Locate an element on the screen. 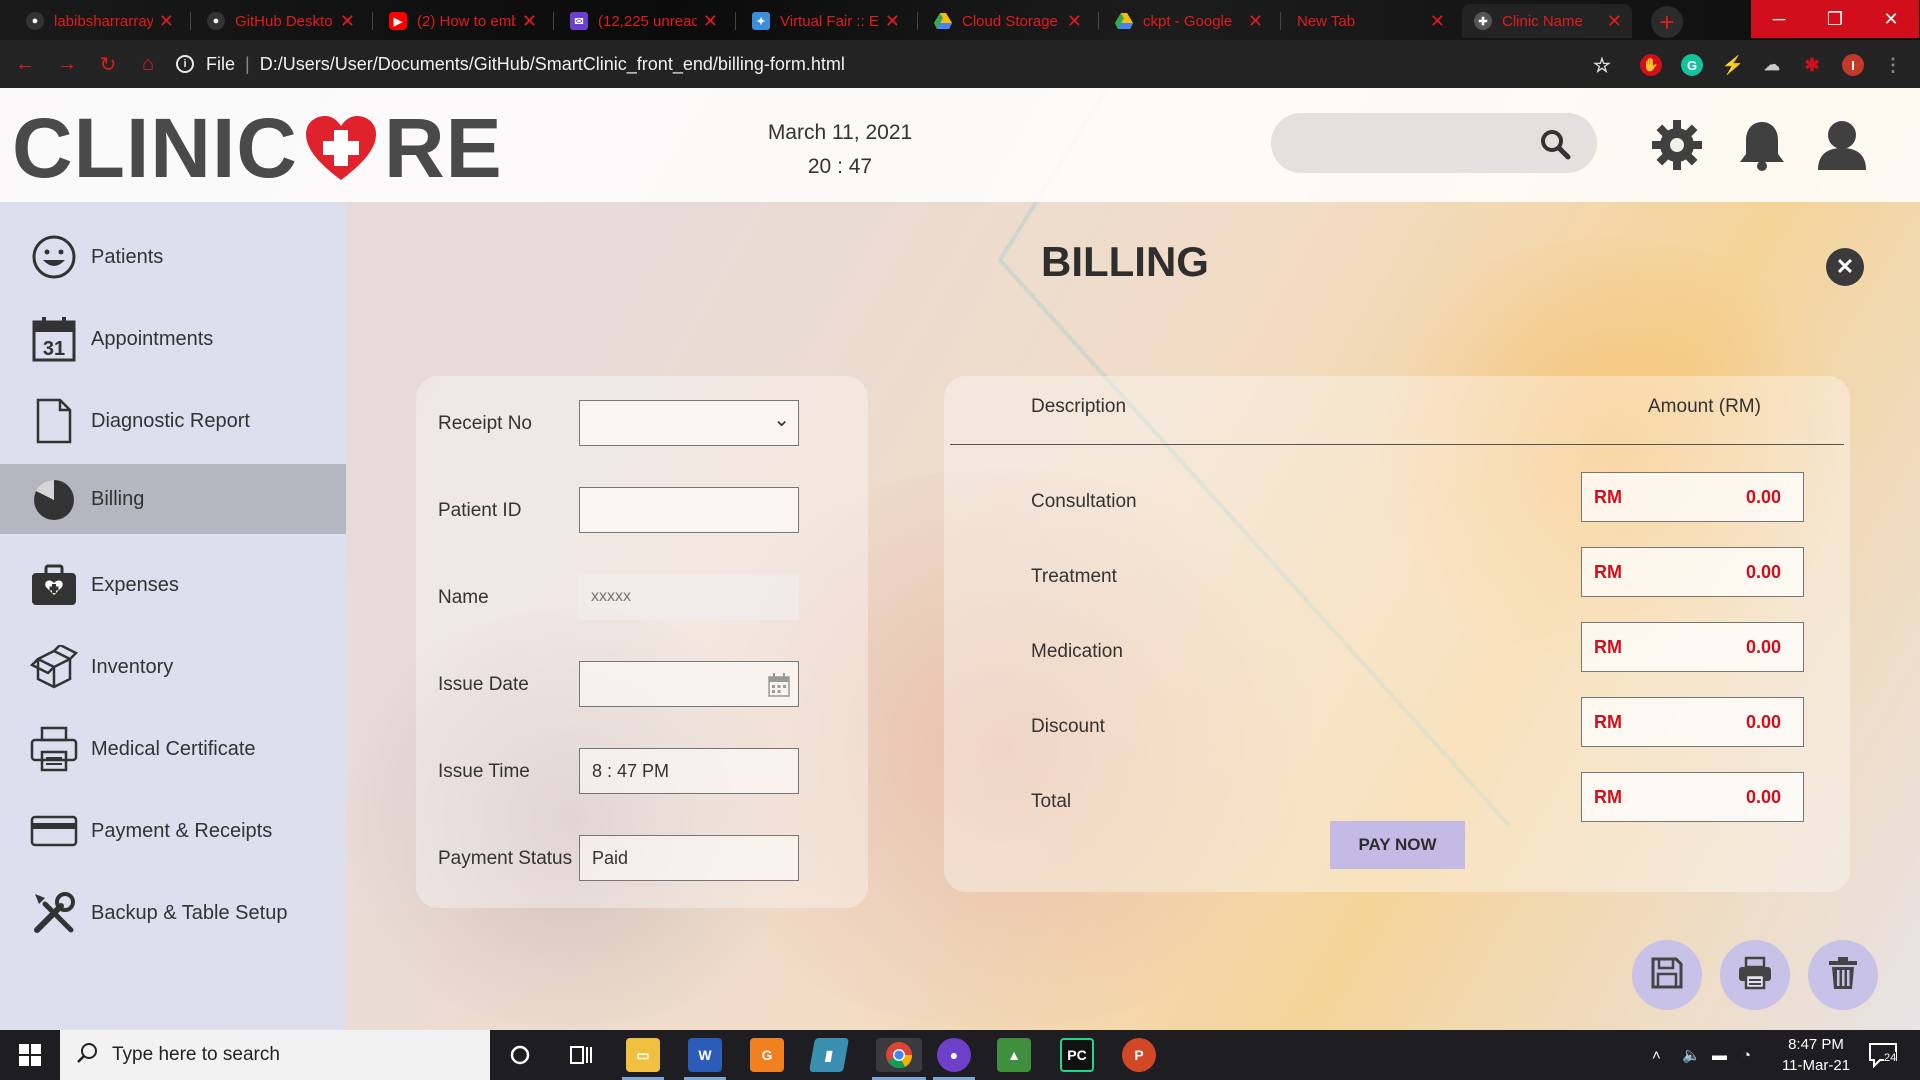  tab-clinic-name: ✚ Clinic Name ✕ is located at coordinates (1547, 21).